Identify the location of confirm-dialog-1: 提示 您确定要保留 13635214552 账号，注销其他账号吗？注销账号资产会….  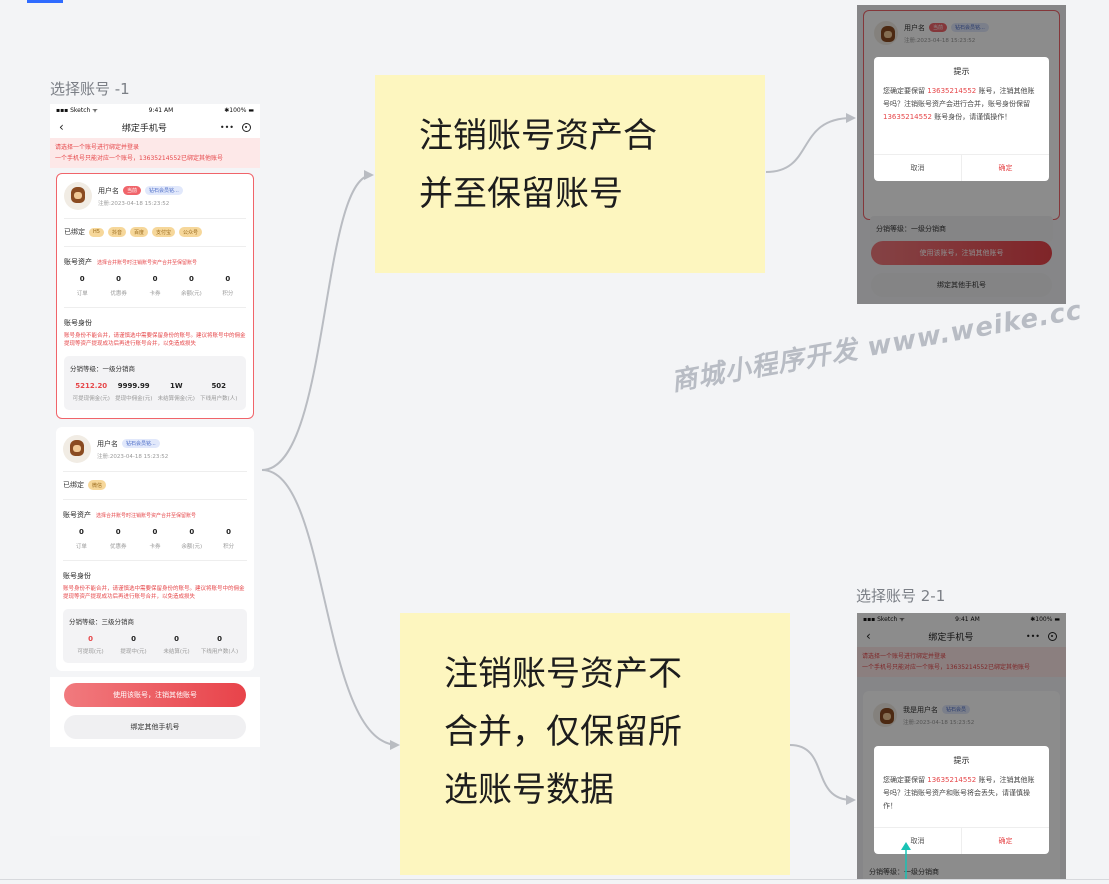
(961, 119).